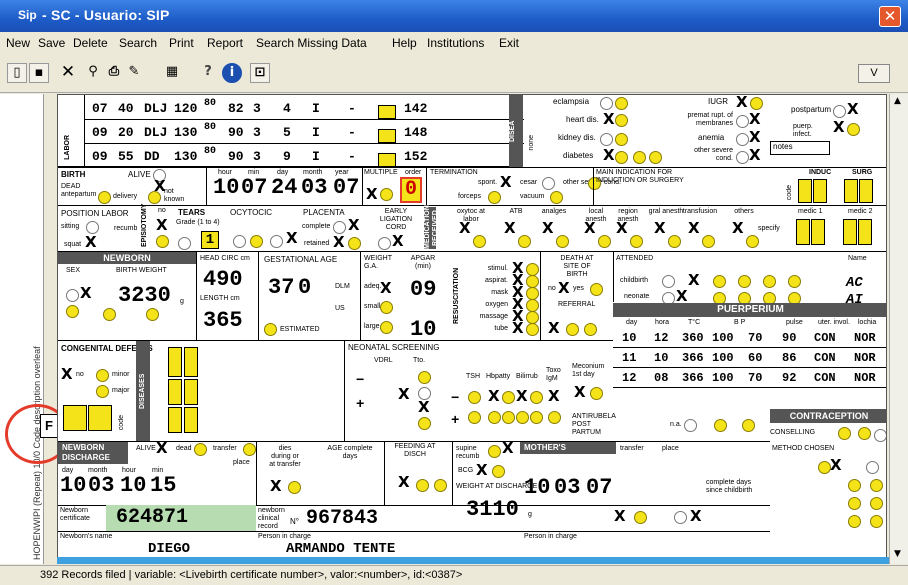 This screenshot has height=585, width=908. Describe the element at coordinates (232, 73) in the screenshot. I see `info-icon: i` at that location.